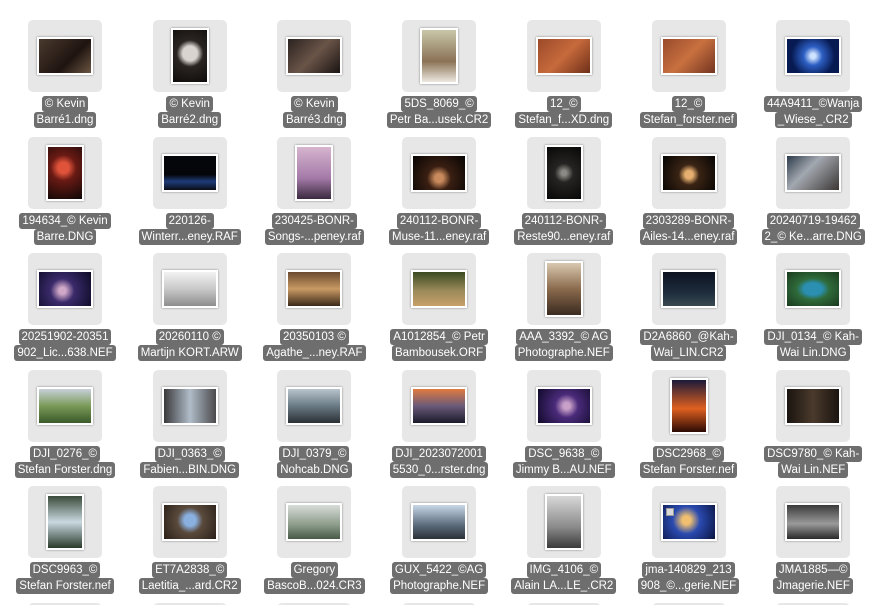 This screenshot has width=895, height=605. I want to click on file-name: 12_© Stefan_f...XD.dng, so click(564, 112).